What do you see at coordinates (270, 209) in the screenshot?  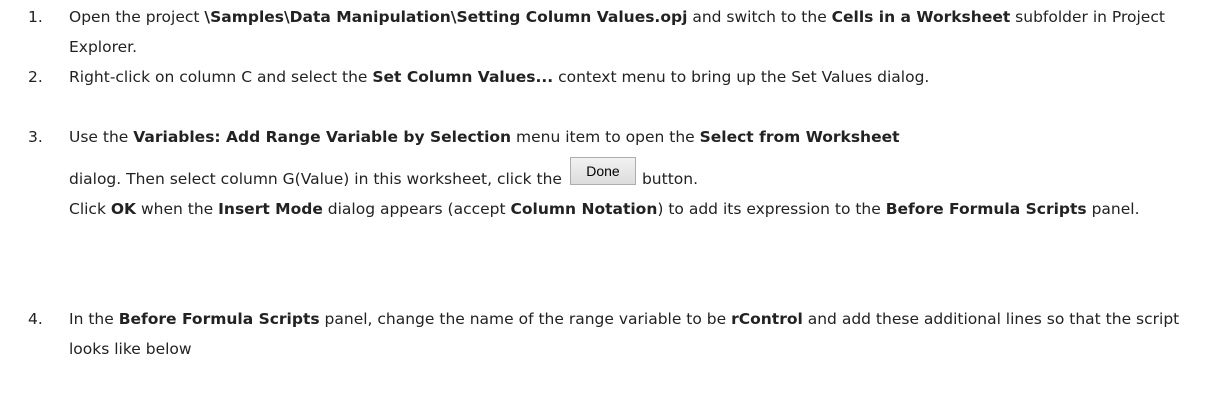 I see `bold-term: Insert Mode` at bounding box center [270, 209].